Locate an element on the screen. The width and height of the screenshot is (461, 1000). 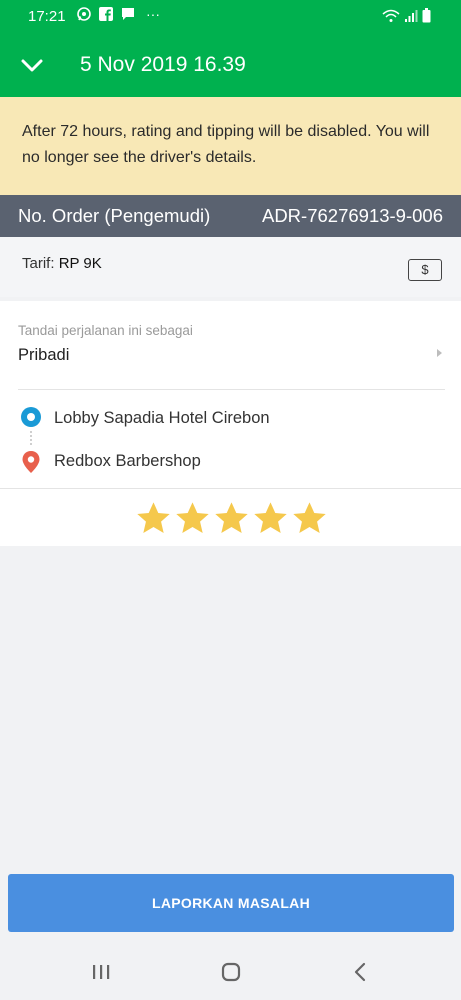
chevron-down-icon is located at coordinates (32, 66).